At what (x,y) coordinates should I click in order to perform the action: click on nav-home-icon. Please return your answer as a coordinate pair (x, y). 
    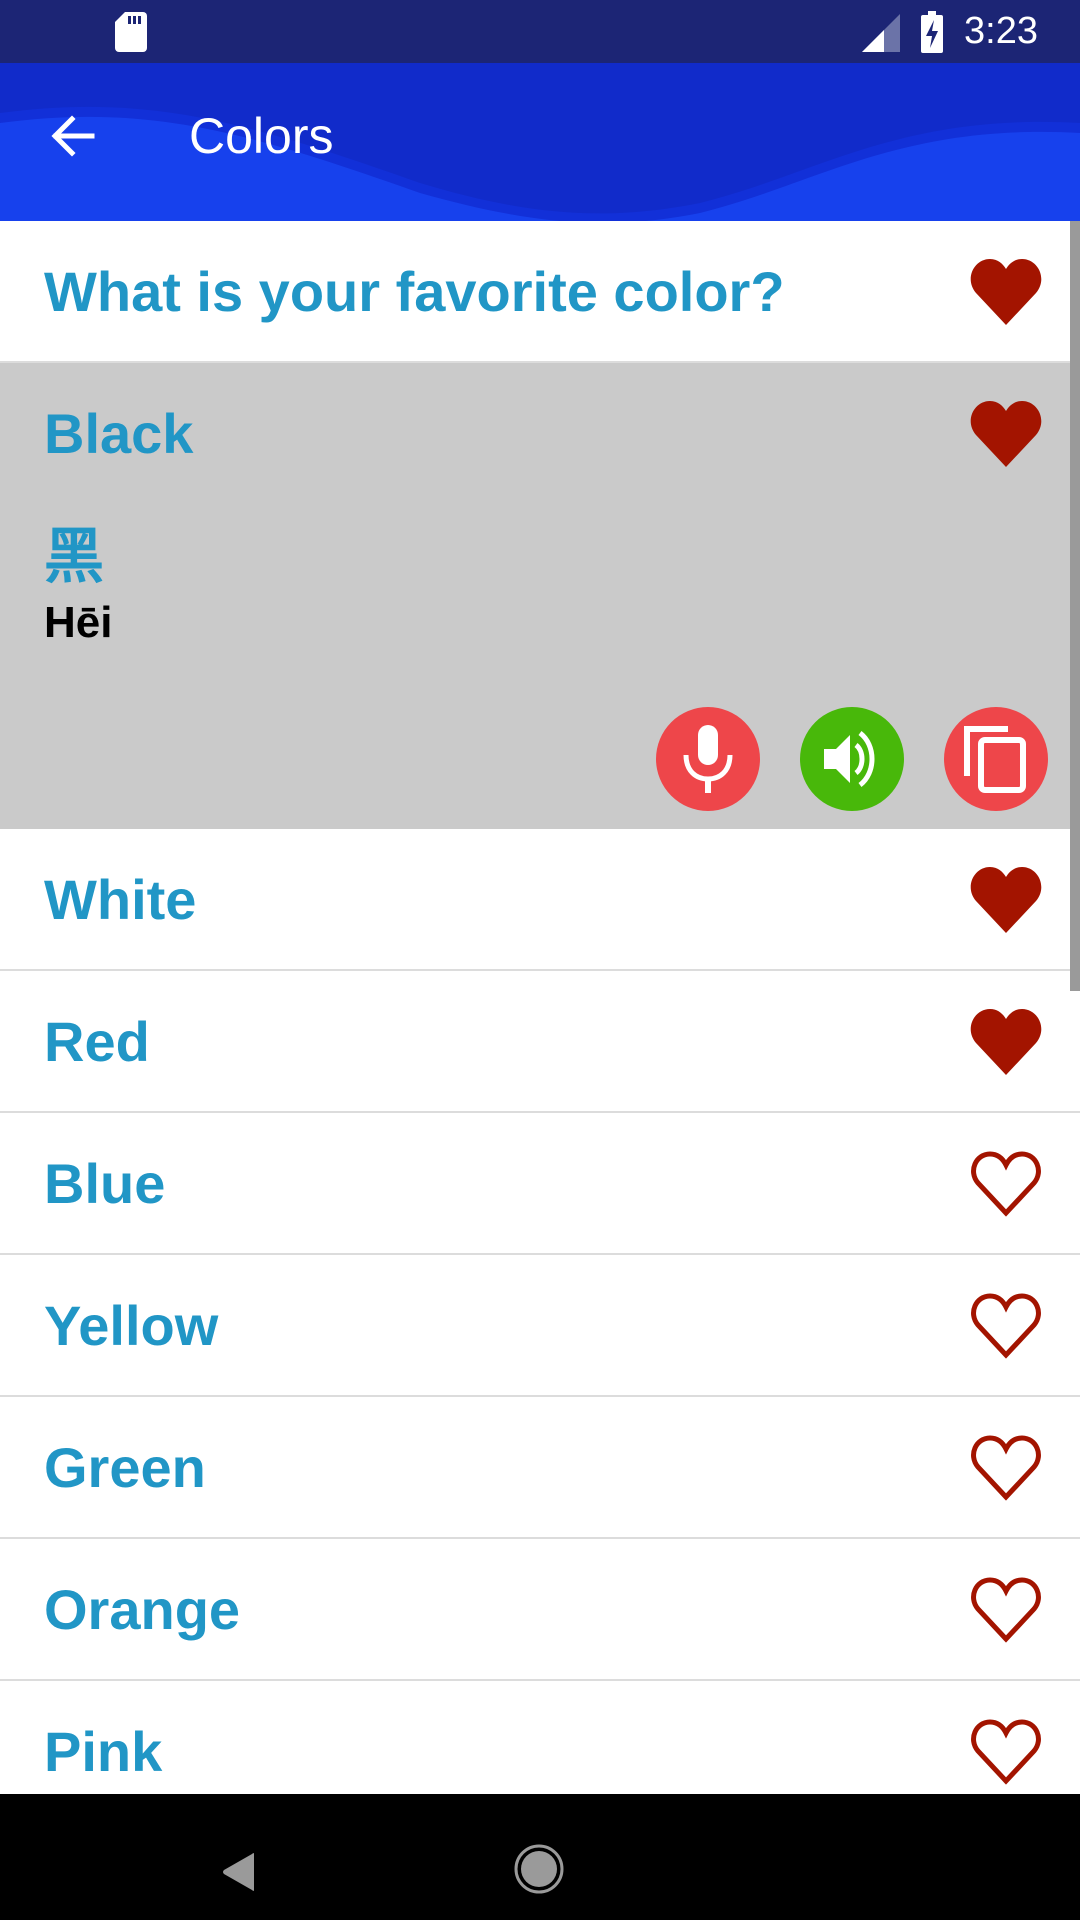
    Looking at the image, I should click on (539, 1869).